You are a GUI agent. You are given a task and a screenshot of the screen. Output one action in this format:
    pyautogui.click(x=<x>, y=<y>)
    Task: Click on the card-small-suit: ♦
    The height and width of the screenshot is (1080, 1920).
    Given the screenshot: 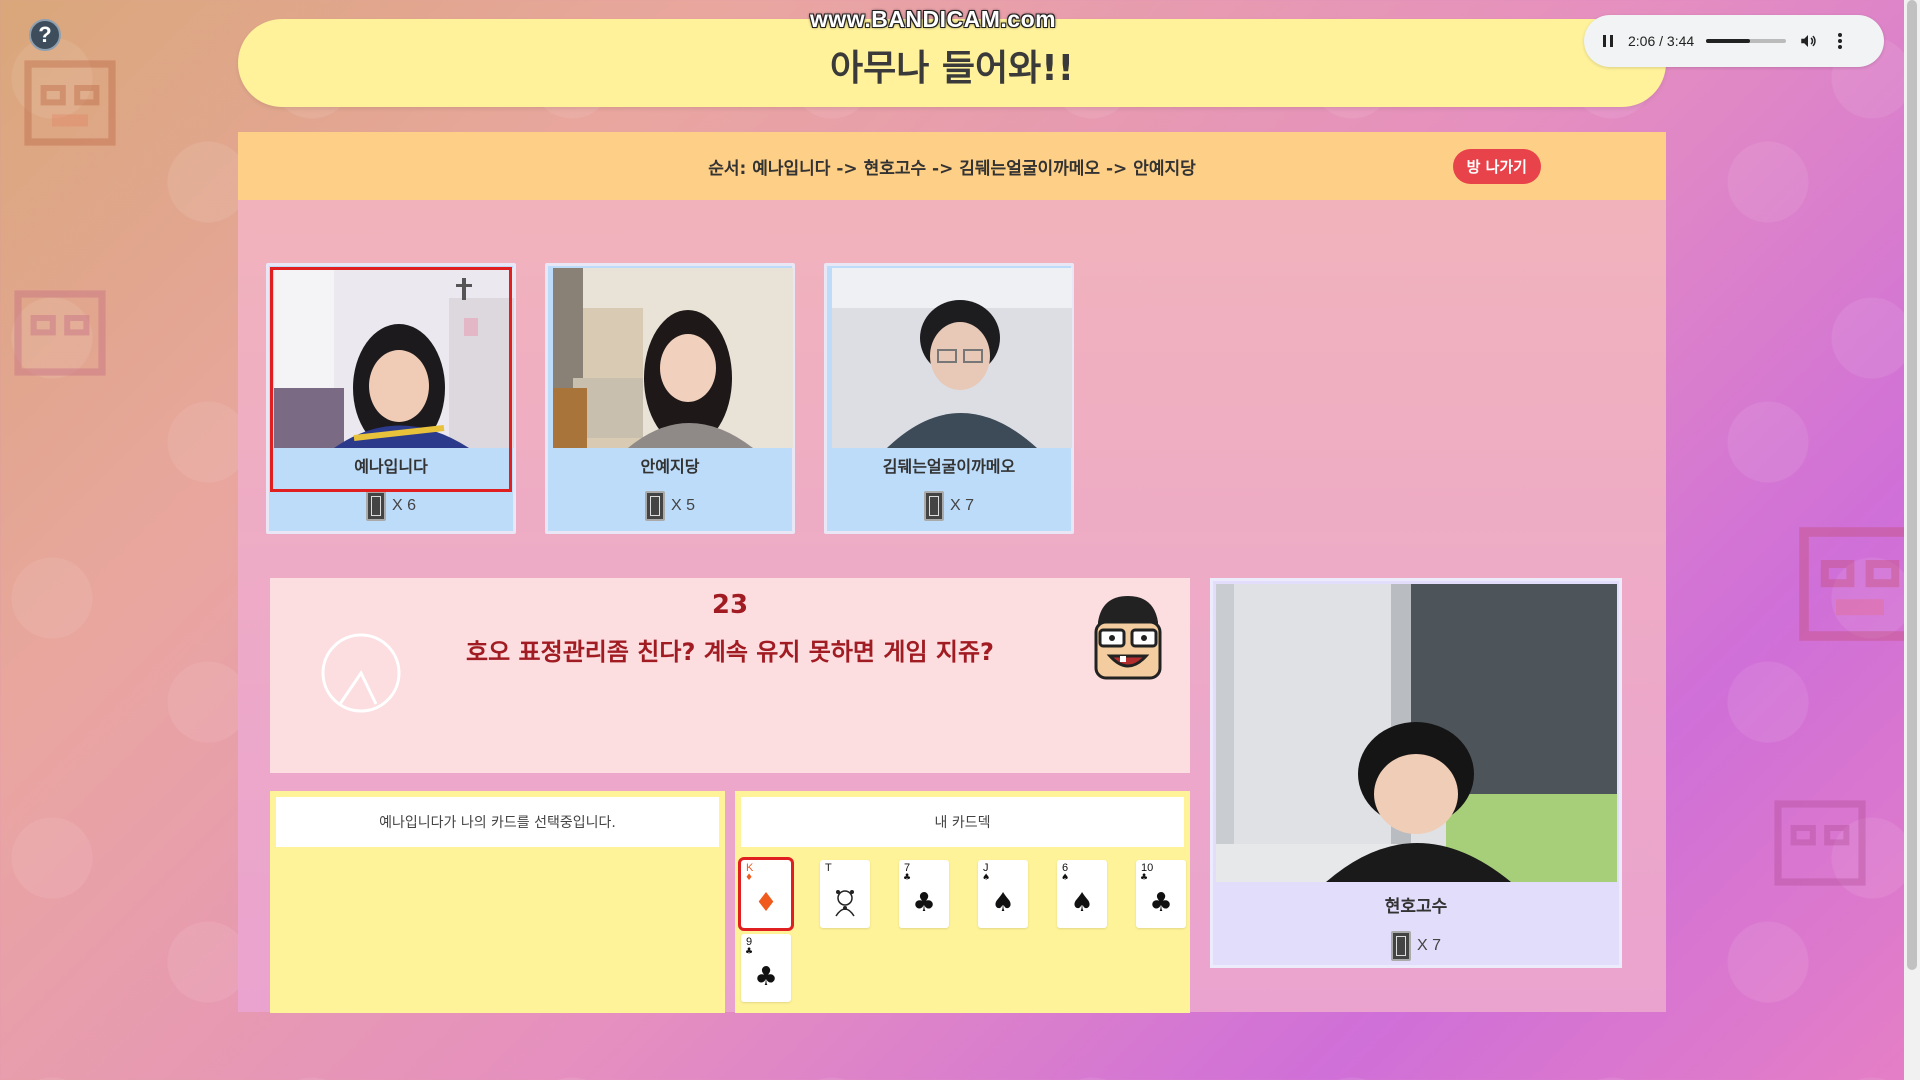 What is the action you would take?
    pyautogui.click(x=749, y=878)
    